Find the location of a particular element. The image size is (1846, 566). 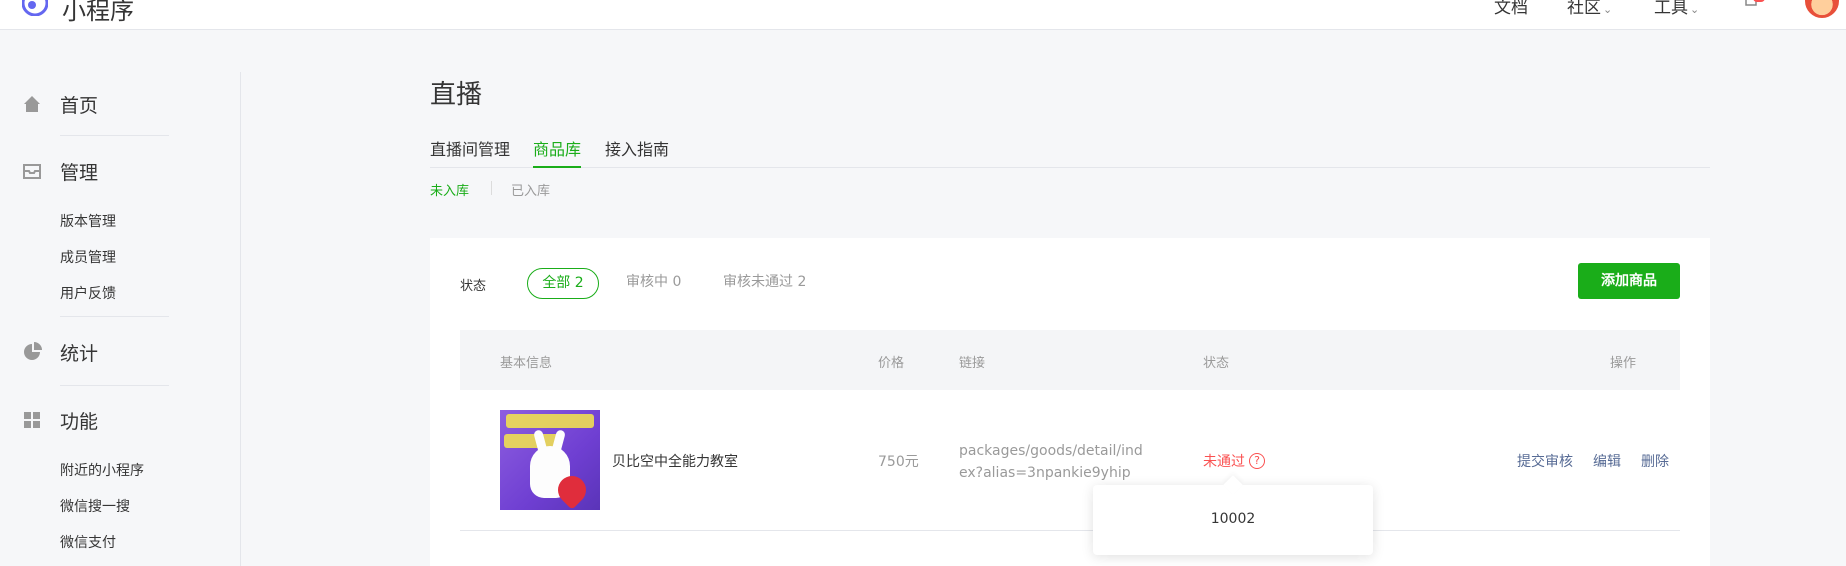

brand-title: 小程序 is located at coordinates (98, 13).